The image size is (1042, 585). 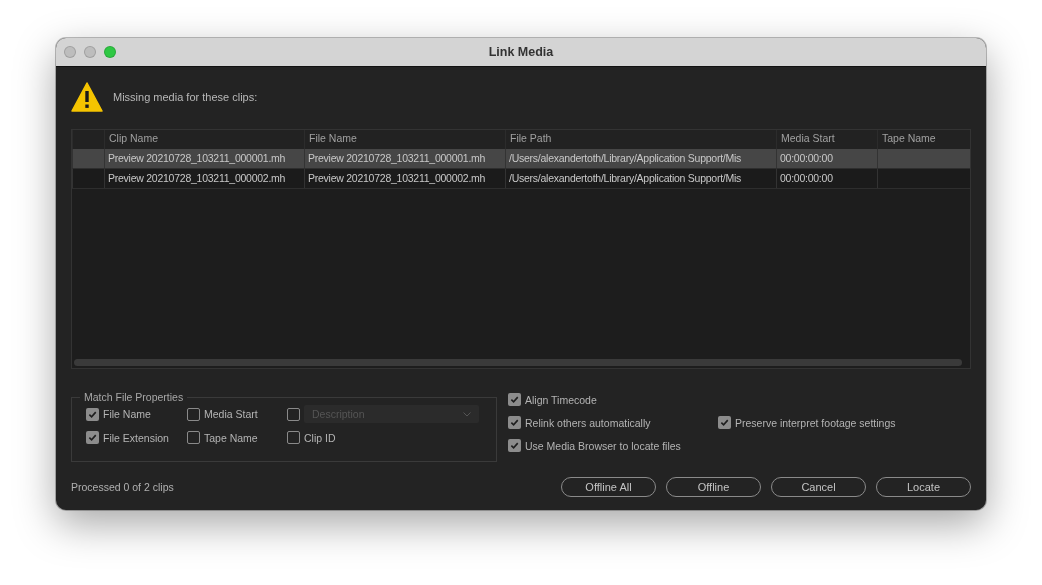 I want to click on table-row: Preview 20210728_103211_000001.mh Preview 20210728_103211_000001.mh /Users/alexandertoth/Library/Application Support/Mis 00:00:00:00, so click(x=521, y=159).